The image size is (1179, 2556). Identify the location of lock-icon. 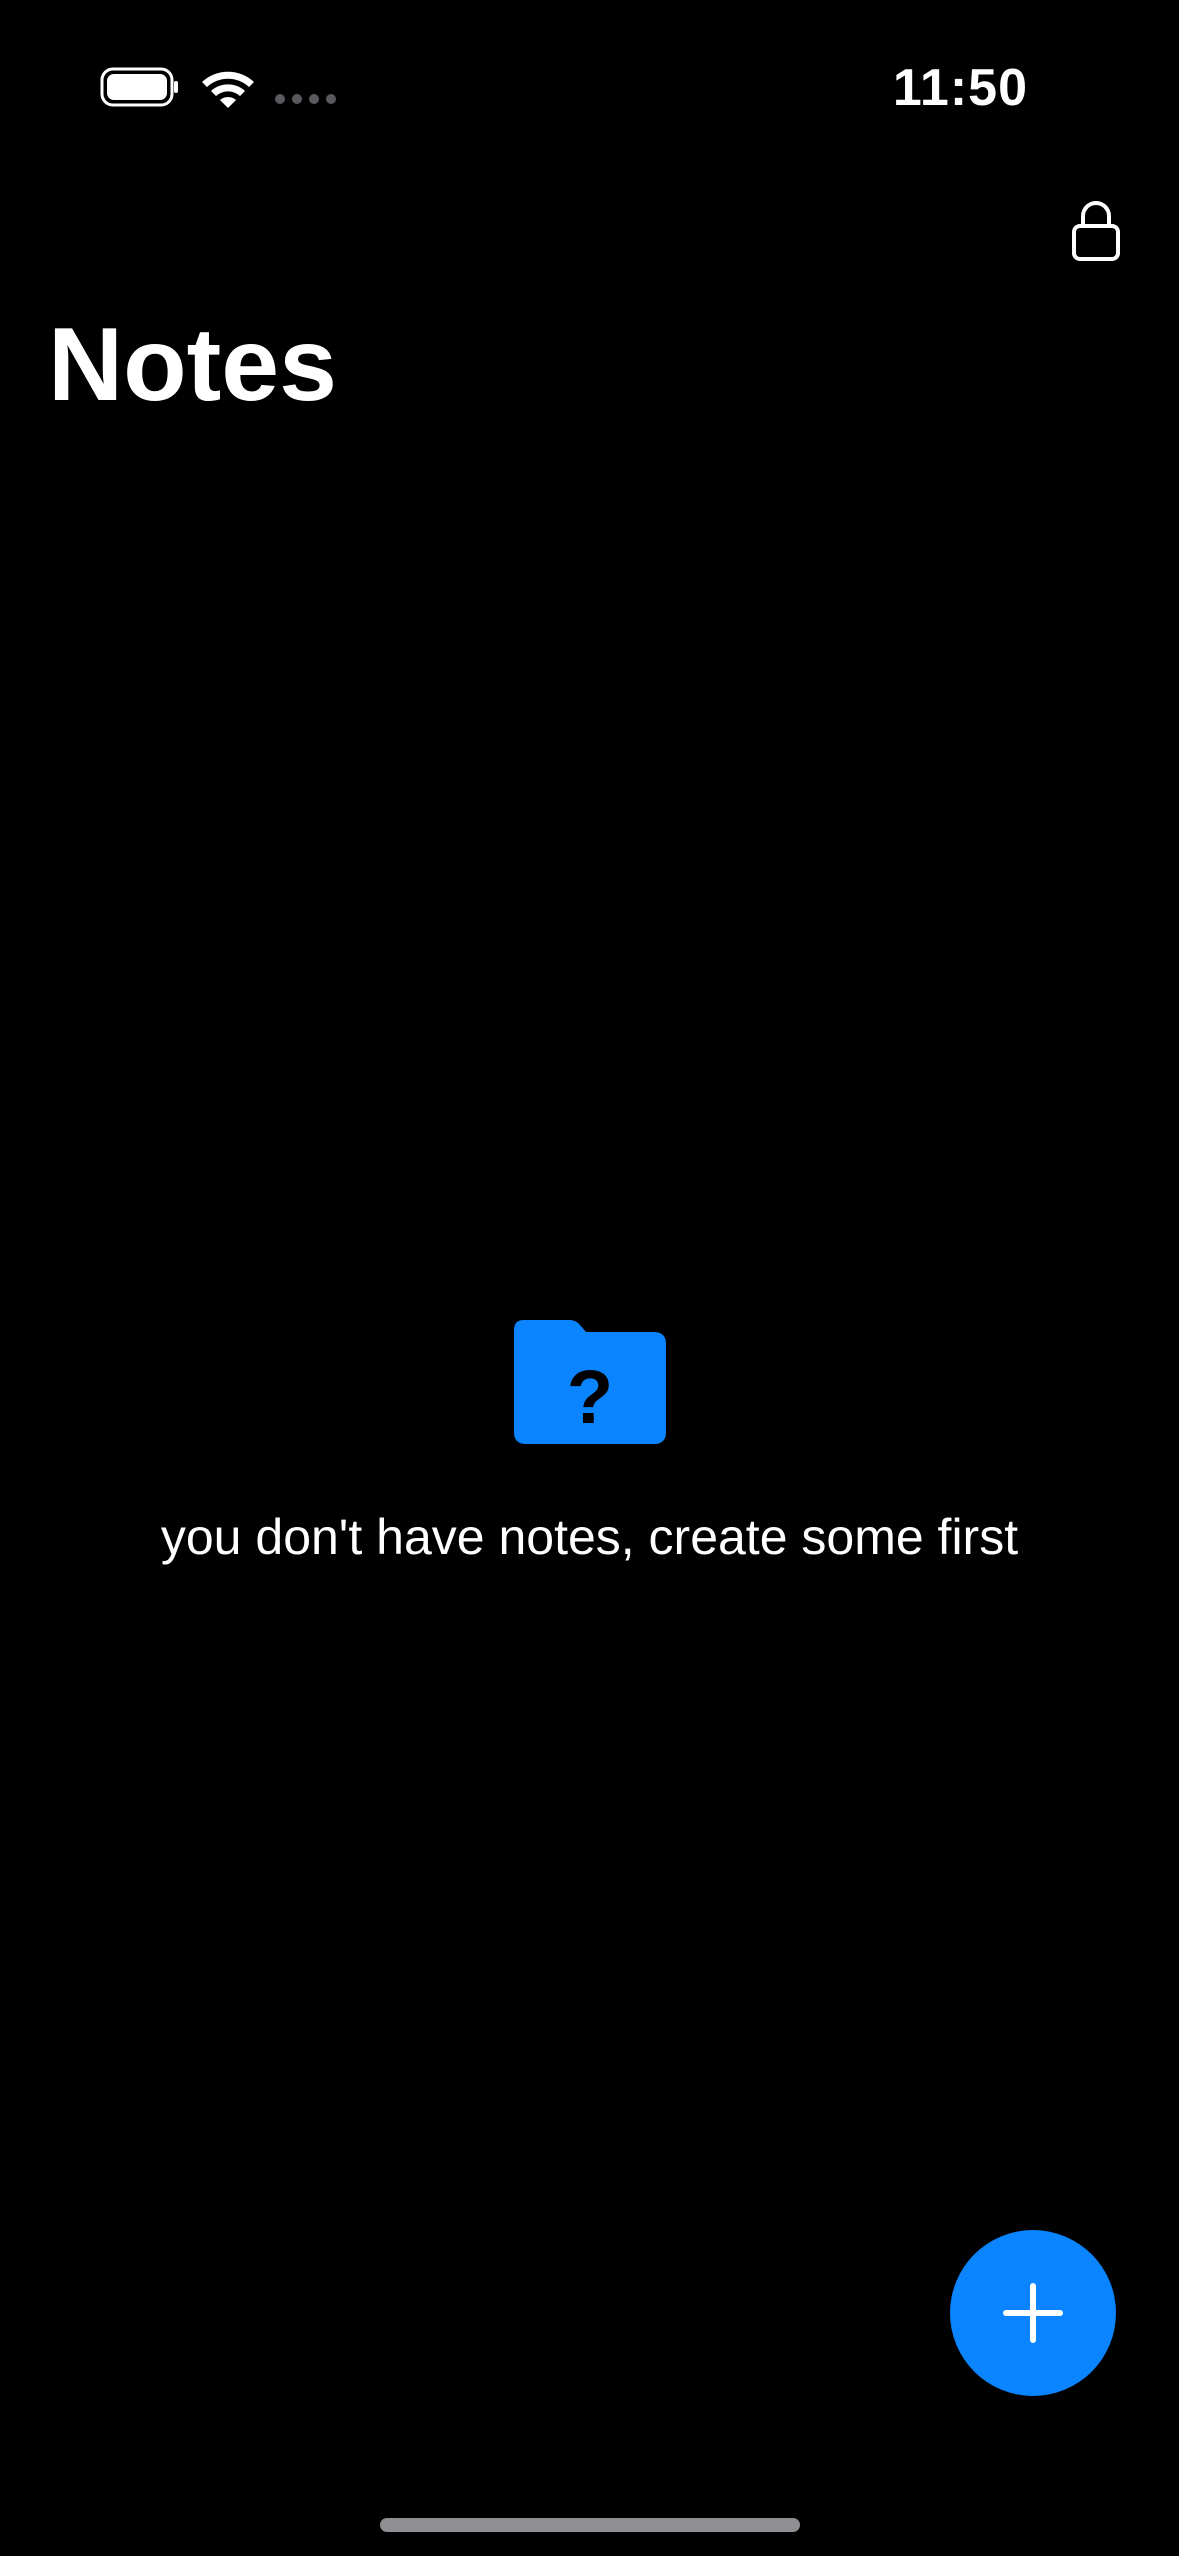
(1096, 231).